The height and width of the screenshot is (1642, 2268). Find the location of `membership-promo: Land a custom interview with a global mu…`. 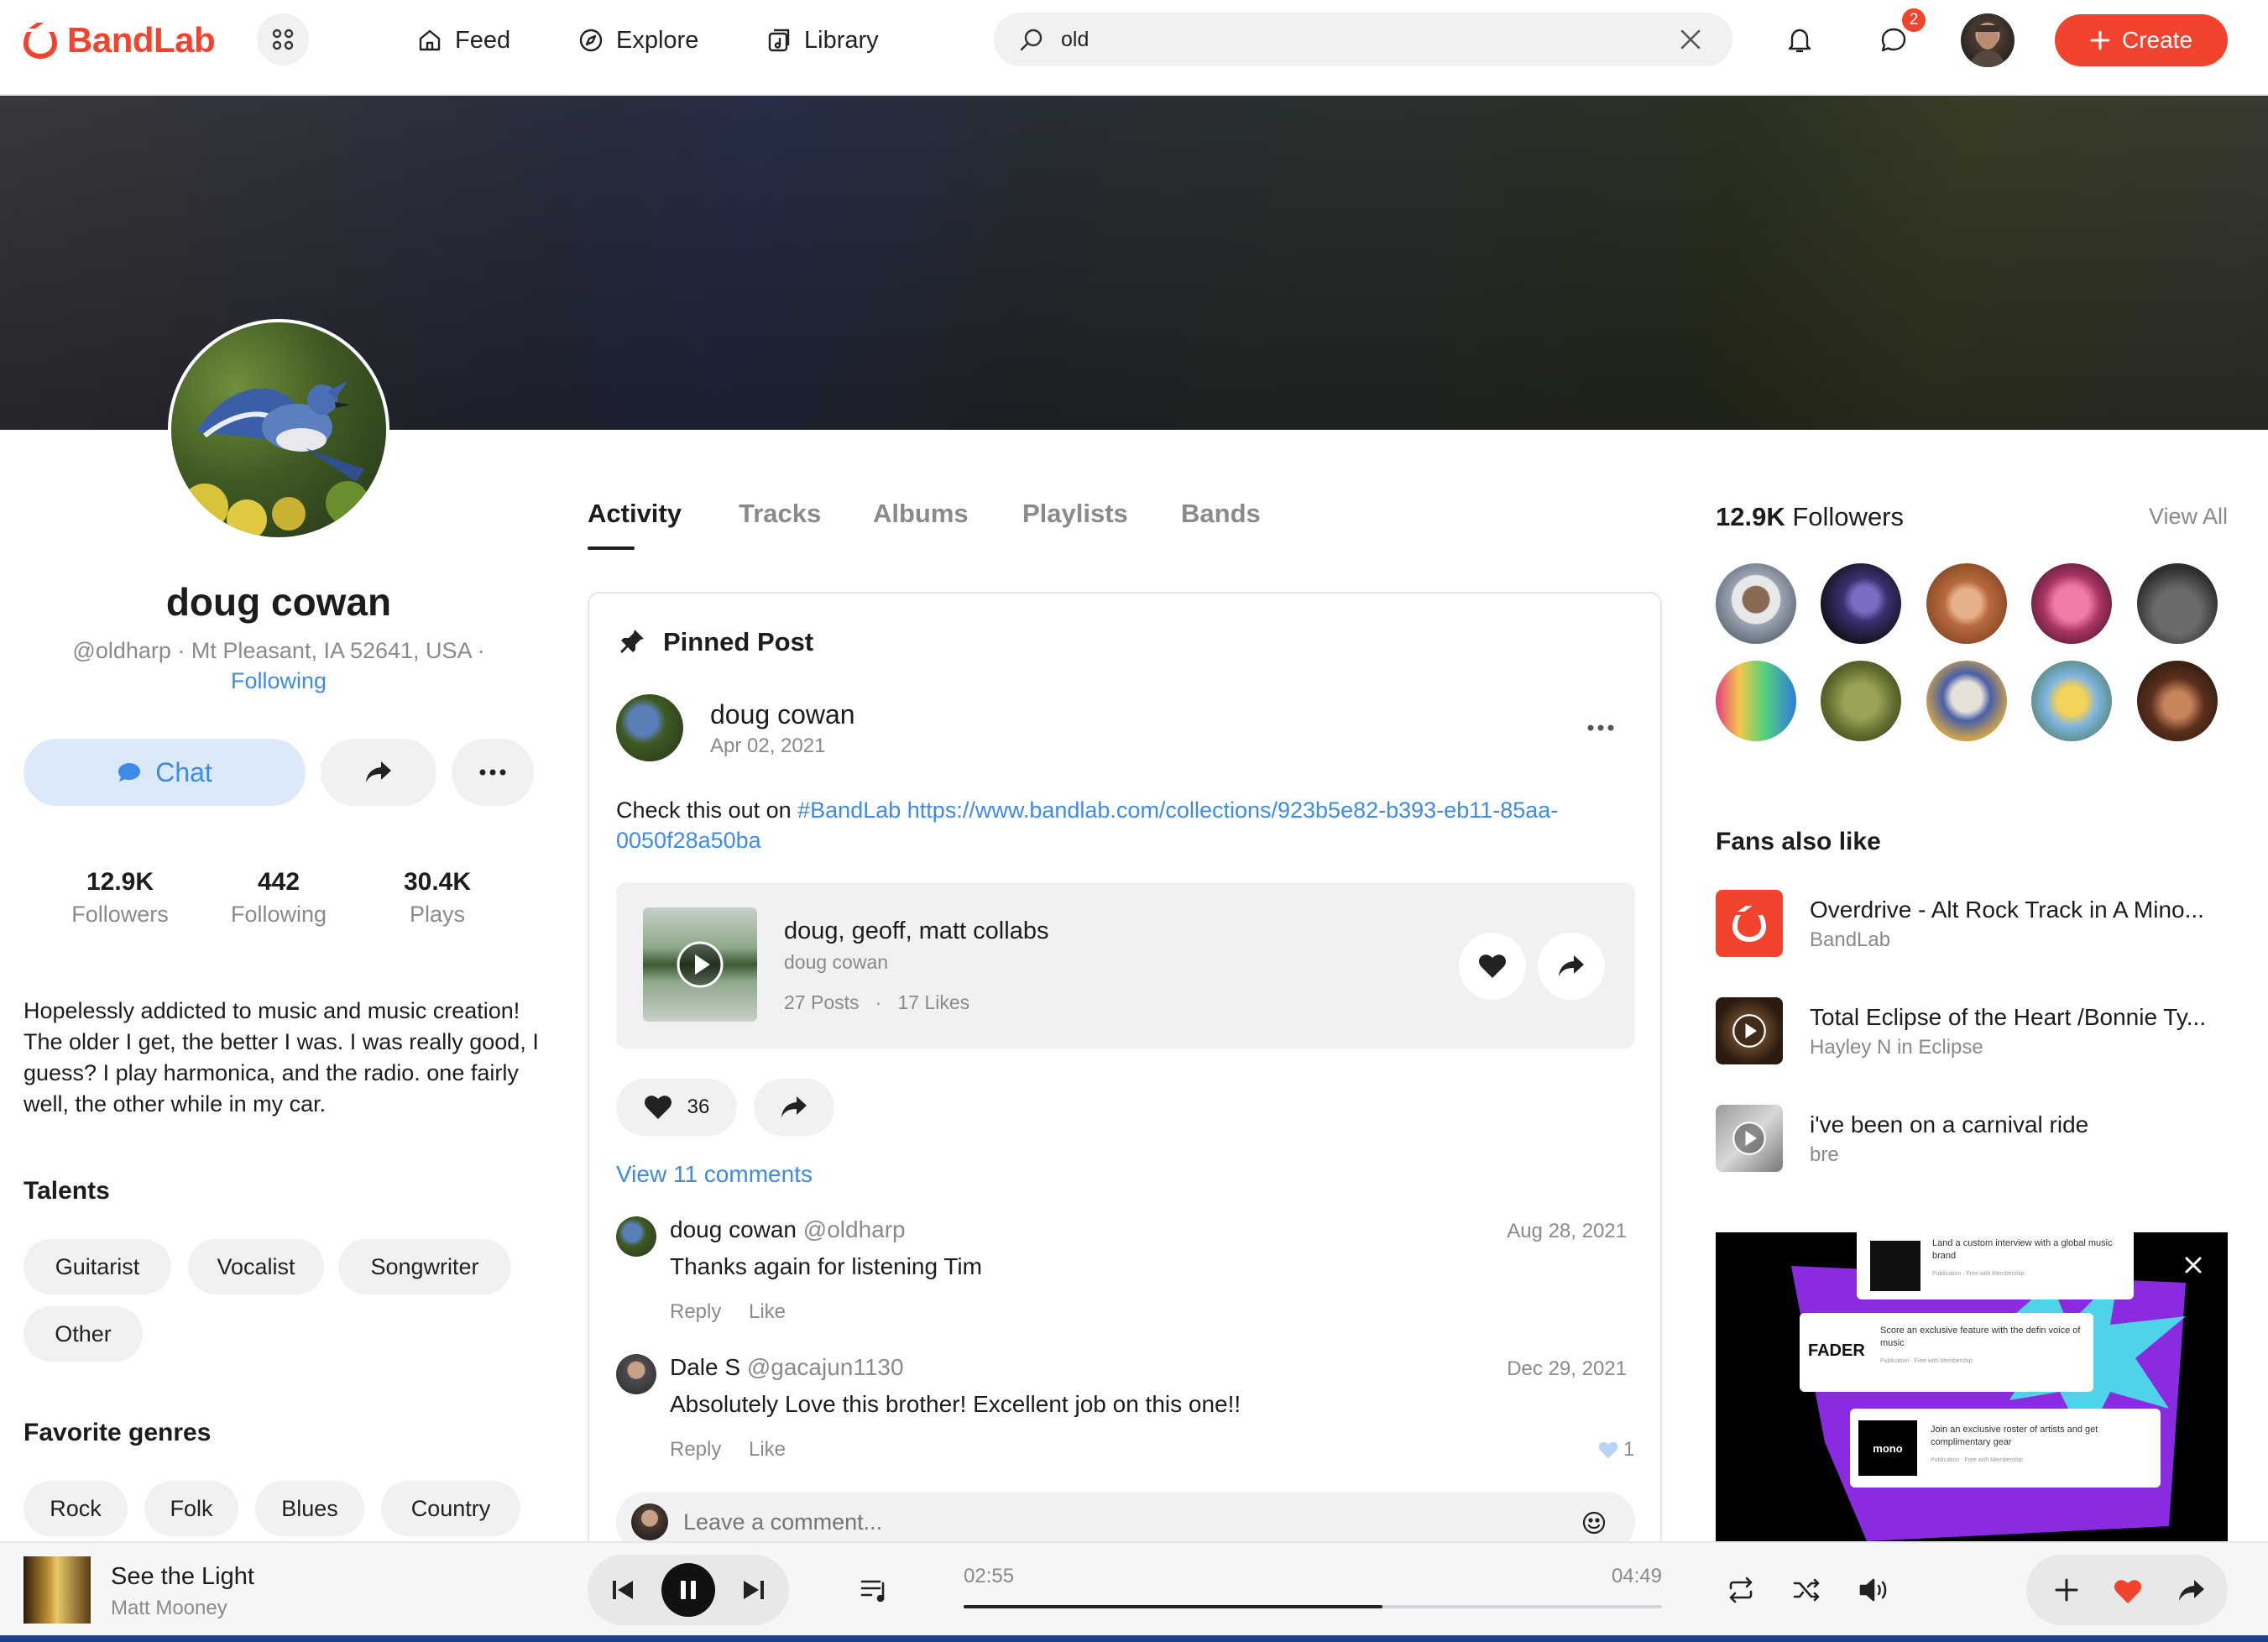

membership-promo: Land a custom interview with a global mu… is located at coordinates (1972, 1387).